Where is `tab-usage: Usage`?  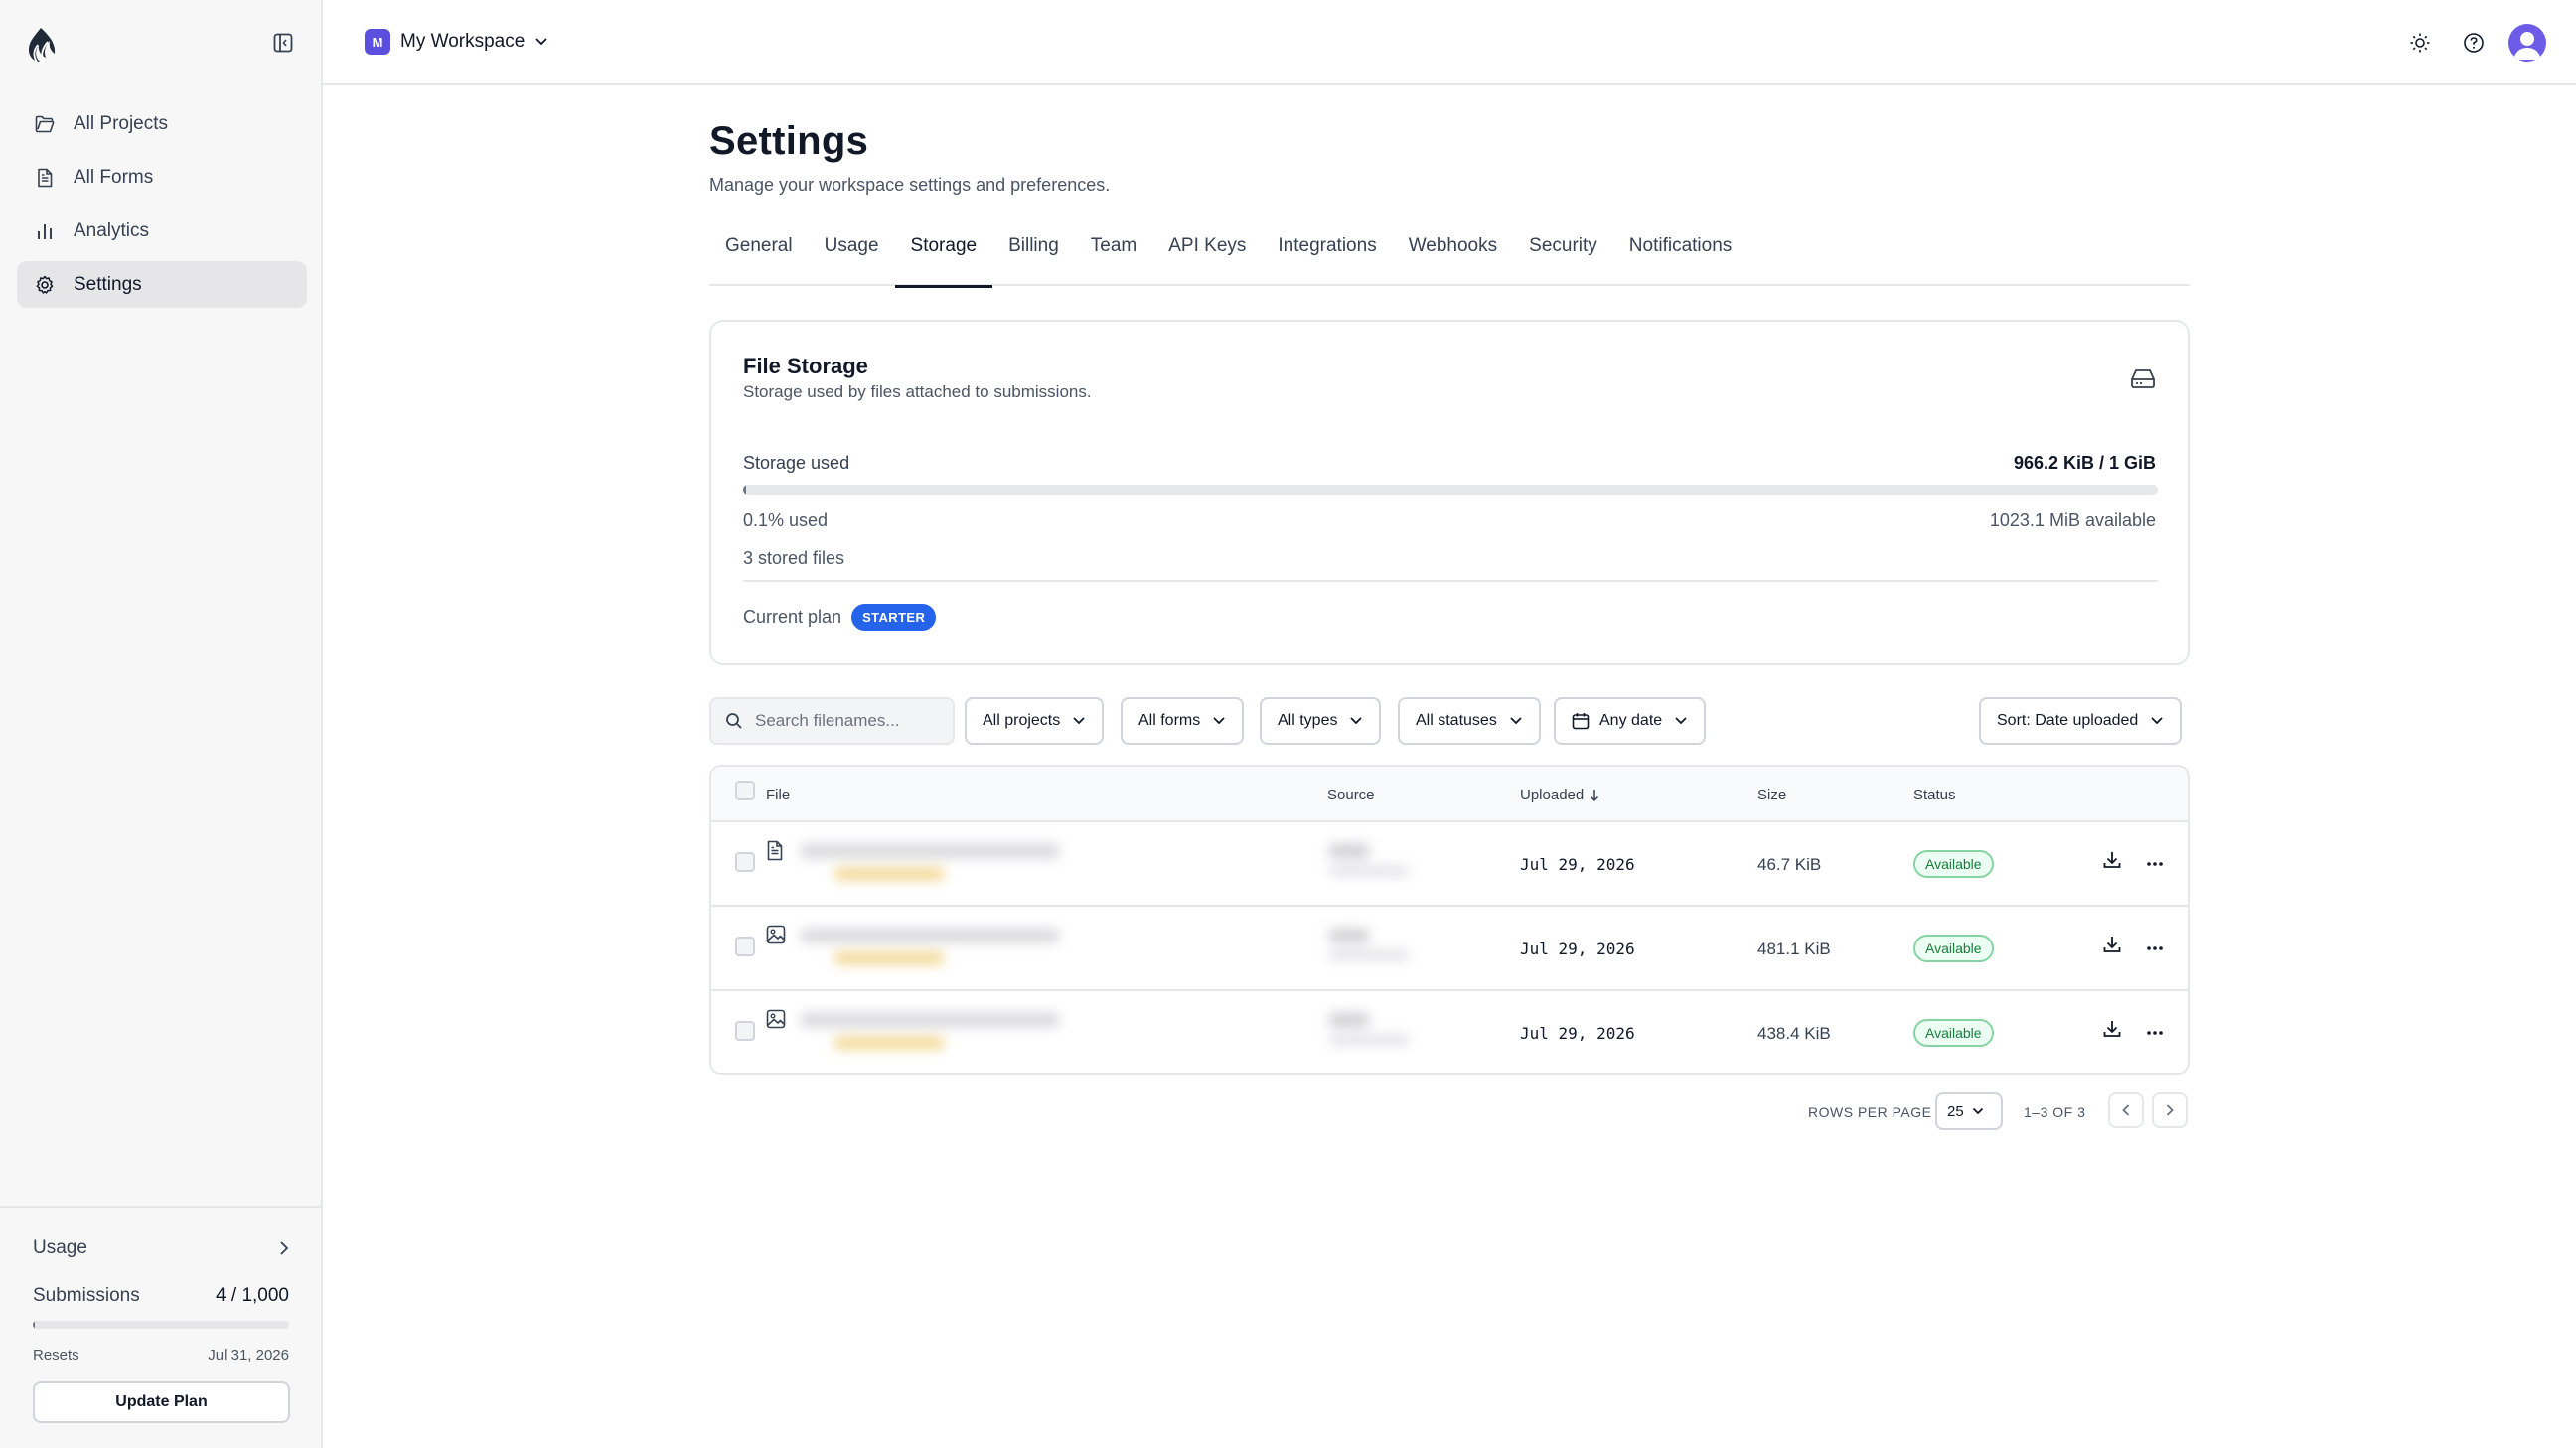 tab-usage: Usage is located at coordinates (852, 260).